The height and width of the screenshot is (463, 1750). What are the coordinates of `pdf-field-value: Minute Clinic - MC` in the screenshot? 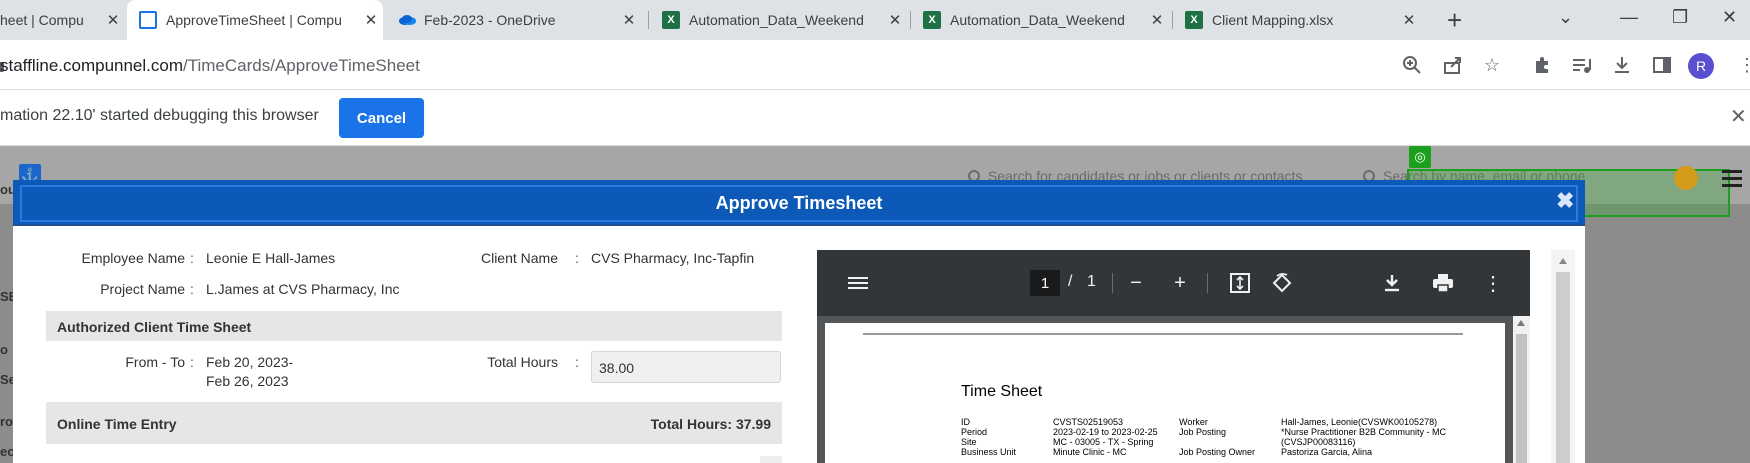 It's located at (1090, 452).